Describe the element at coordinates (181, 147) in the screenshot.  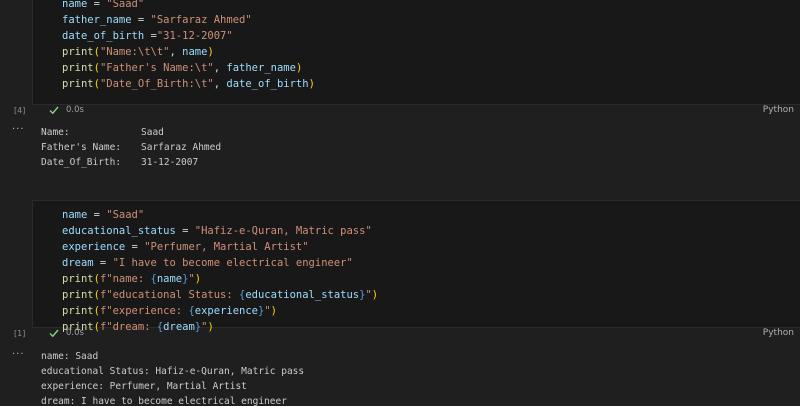
I see `output-value: Sarfaraz Ahmed` at that location.